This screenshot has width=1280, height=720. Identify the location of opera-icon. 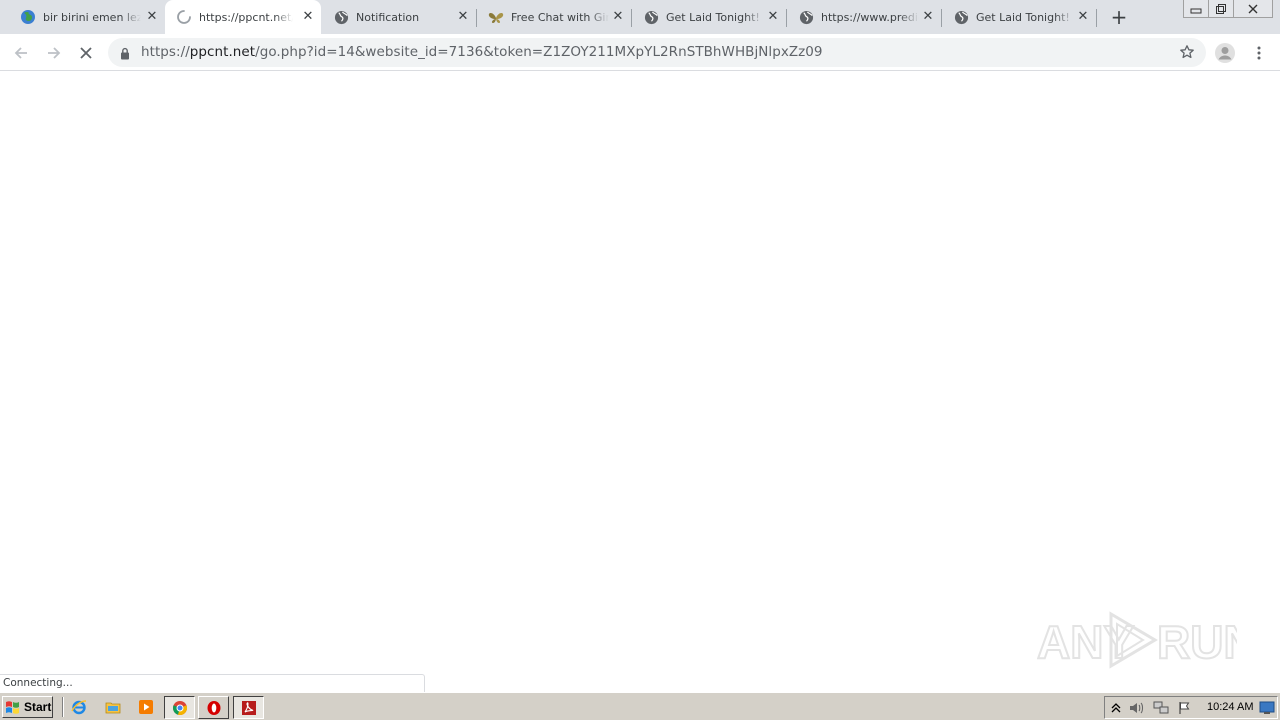
(213, 707).